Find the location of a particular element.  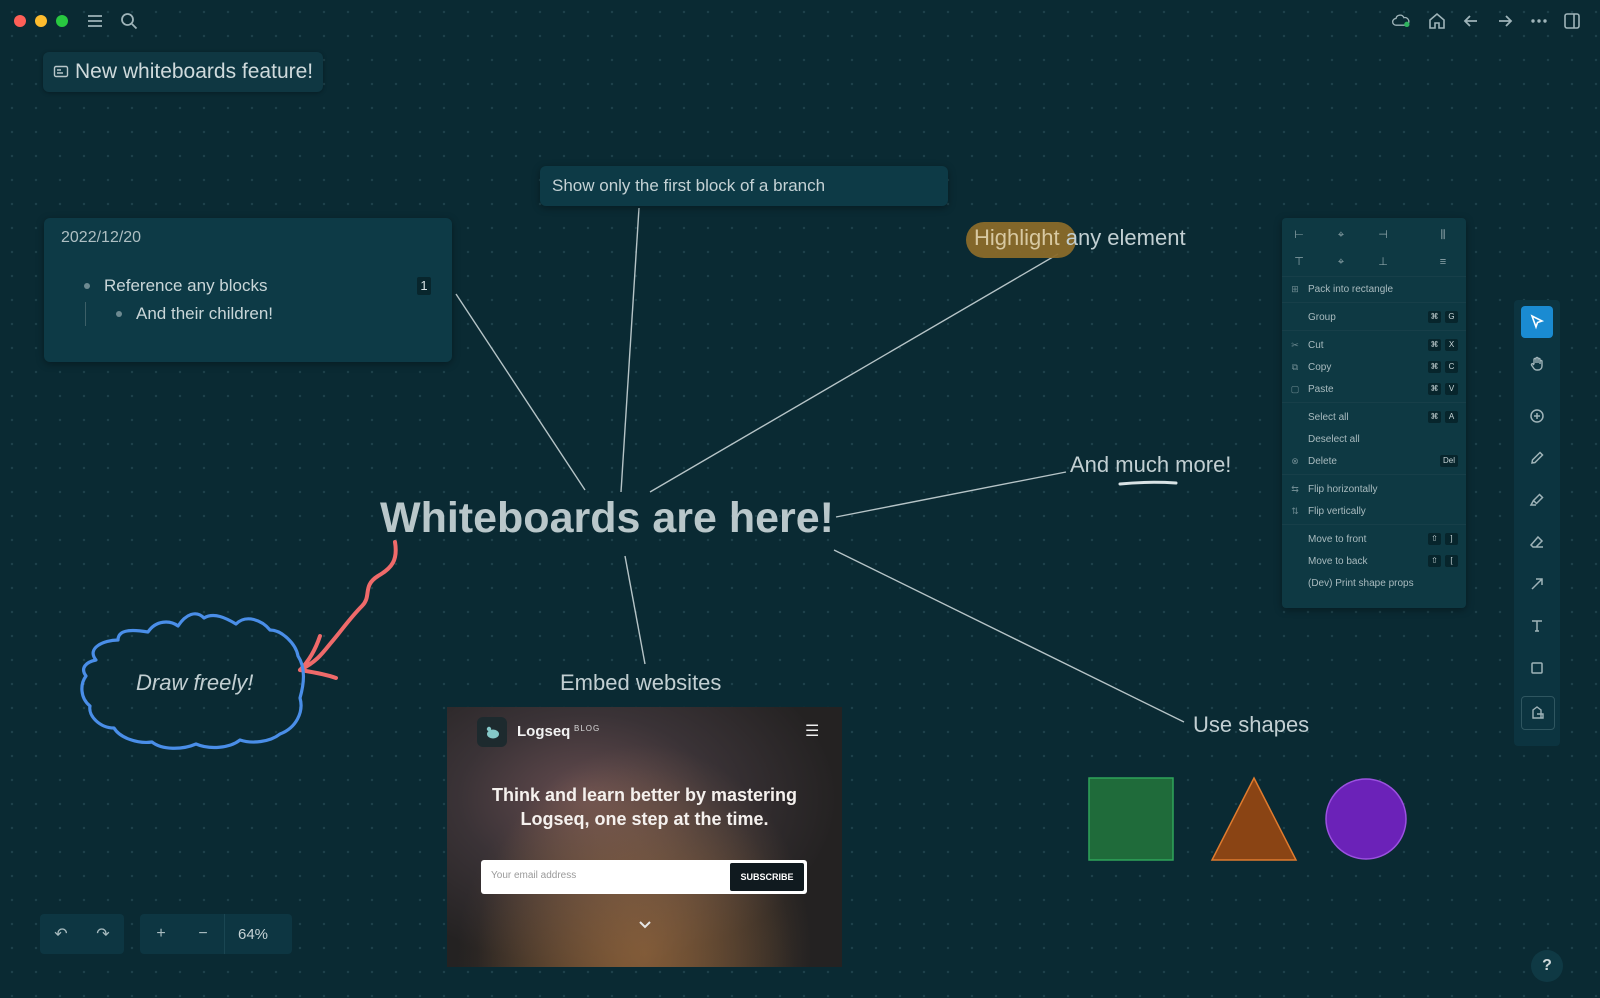

zoom-out-button: − is located at coordinates (203, 934).